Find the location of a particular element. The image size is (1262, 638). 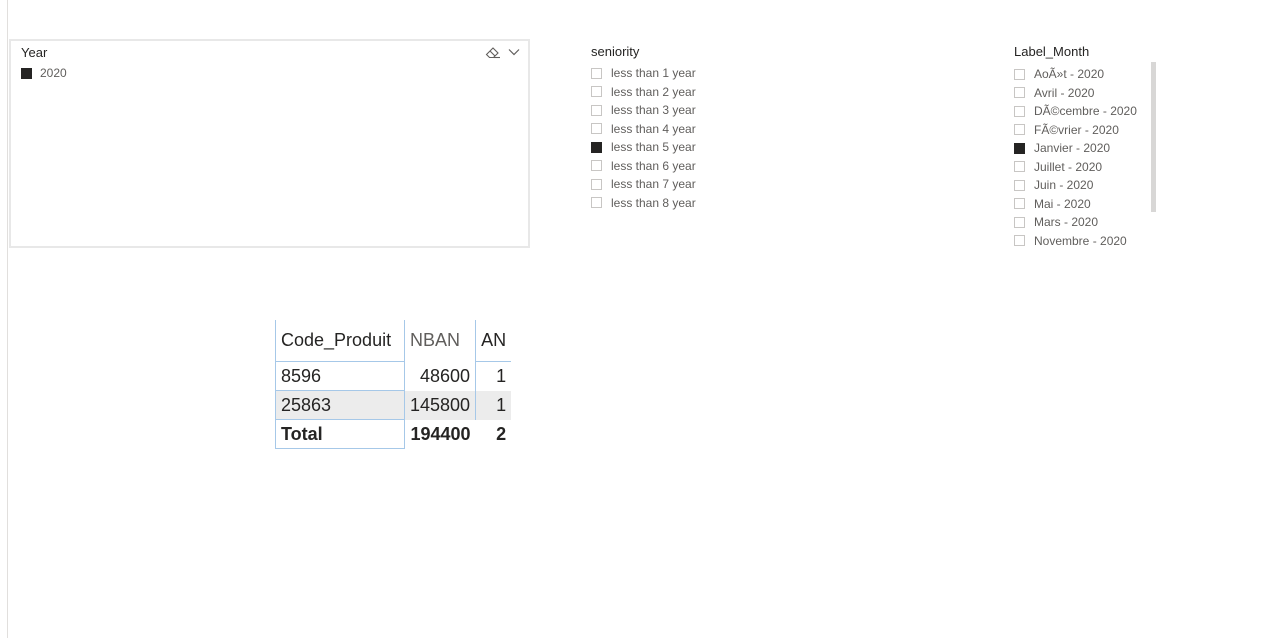

table-header-row: Code_Produit NBAN AN is located at coordinates (393, 341).